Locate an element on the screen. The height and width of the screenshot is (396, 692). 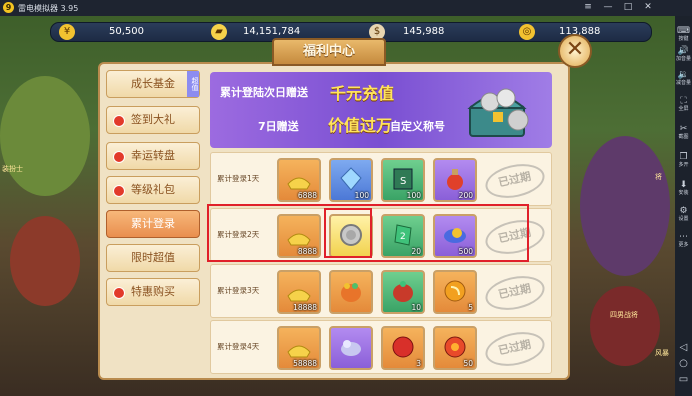
tab-growth-fund: 成长基金 超值 is located at coordinates (153, 84).